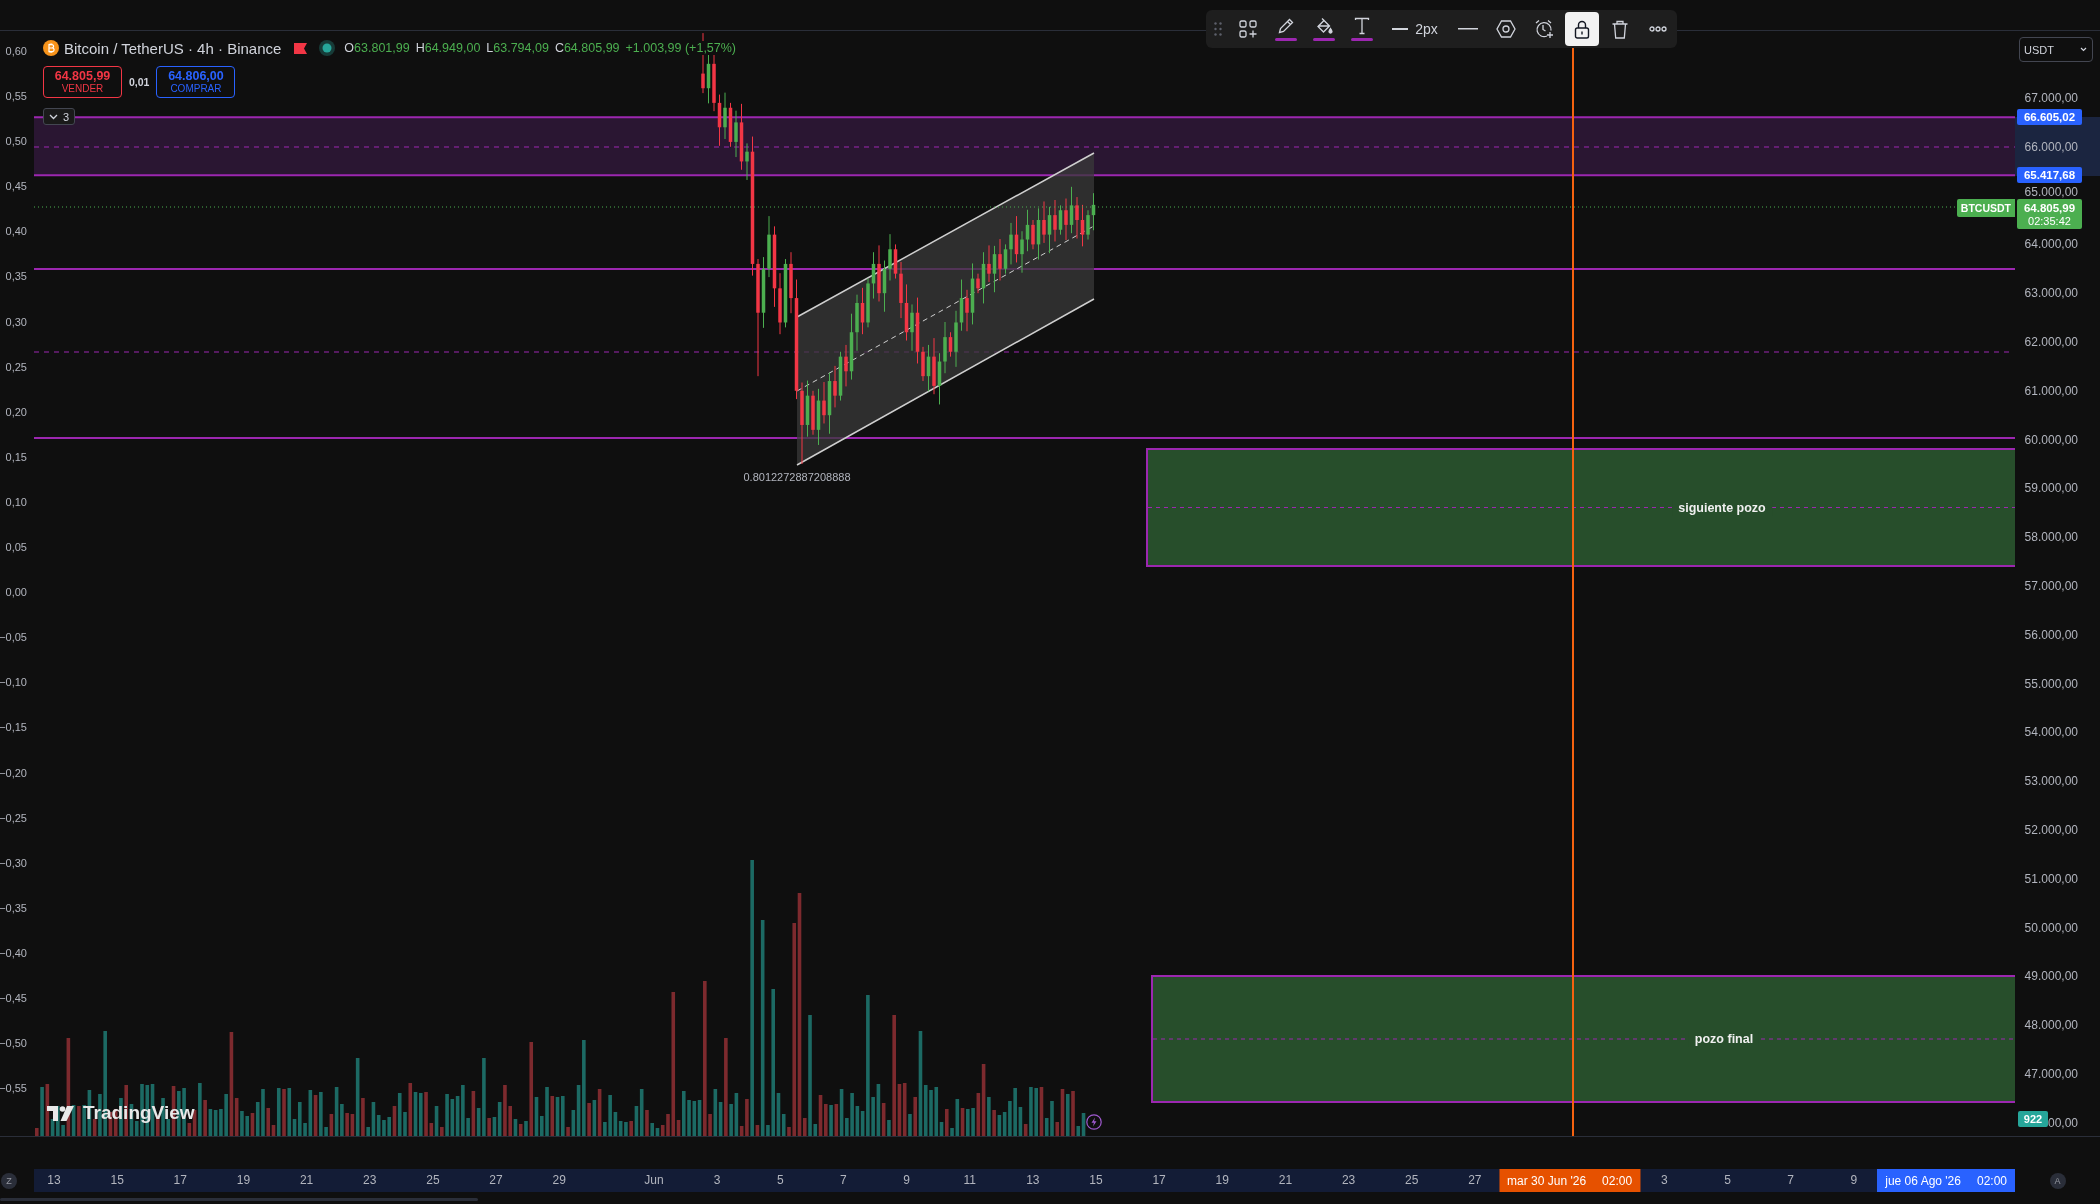  What do you see at coordinates (13, 953) in the screenshot?
I see `axis-label: −0,40` at bounding box center [13, 953].